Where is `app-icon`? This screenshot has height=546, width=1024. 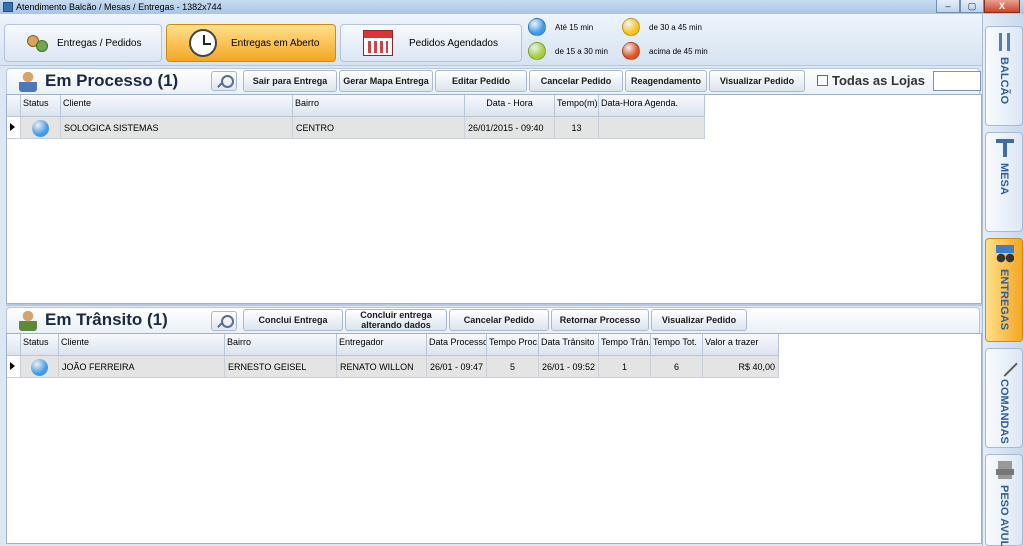 app-icon is located at coordinates (8, 7).